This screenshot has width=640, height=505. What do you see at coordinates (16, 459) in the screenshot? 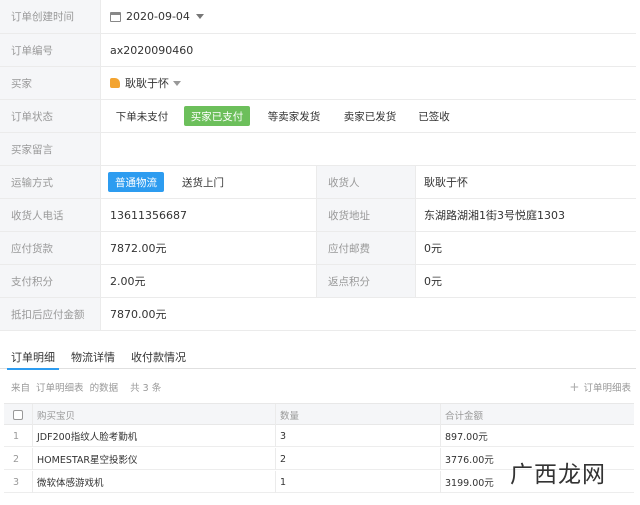
I see `row-index: 2` at bounding box center [16, 459].